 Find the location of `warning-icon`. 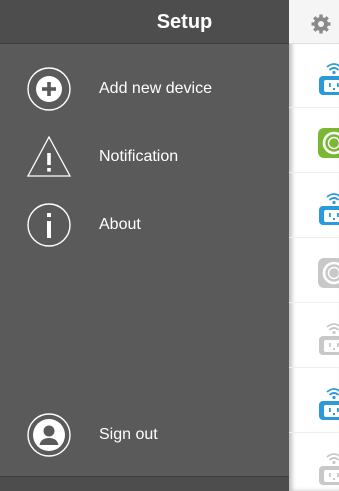

warning-icon is located at coordinates (49, 157).